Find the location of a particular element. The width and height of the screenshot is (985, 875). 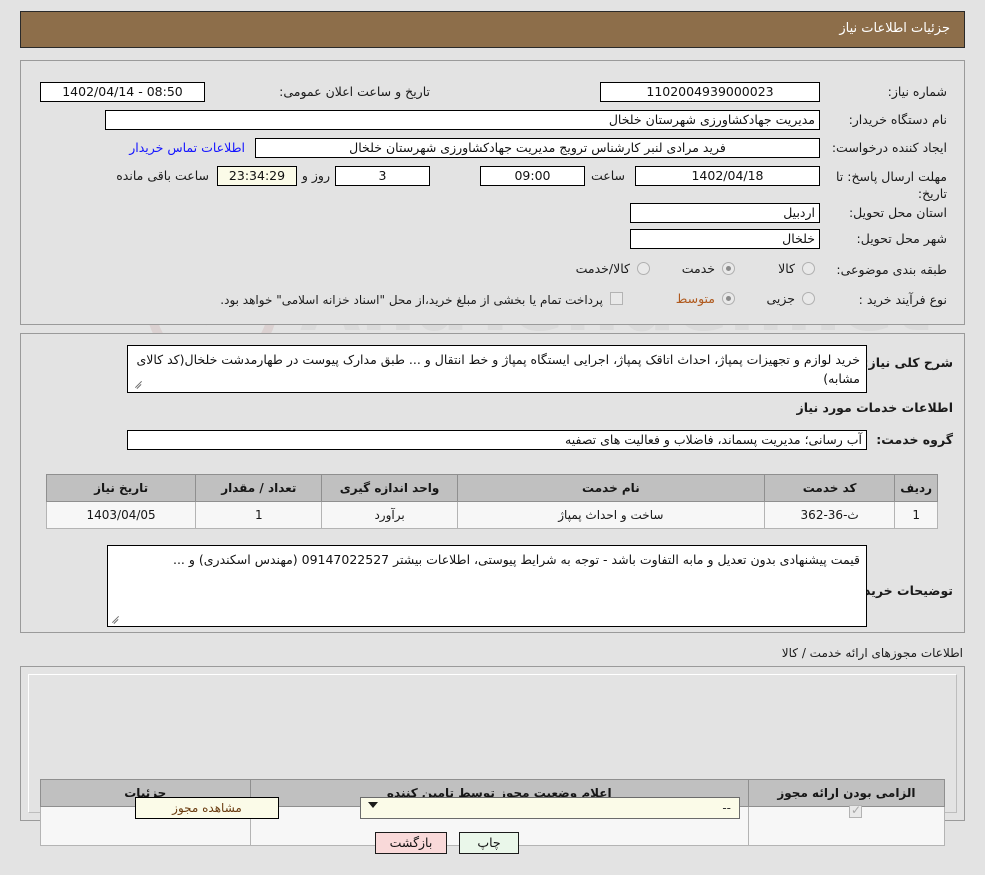

remaining-days-field: 3 is located at coordinates (382, 176).